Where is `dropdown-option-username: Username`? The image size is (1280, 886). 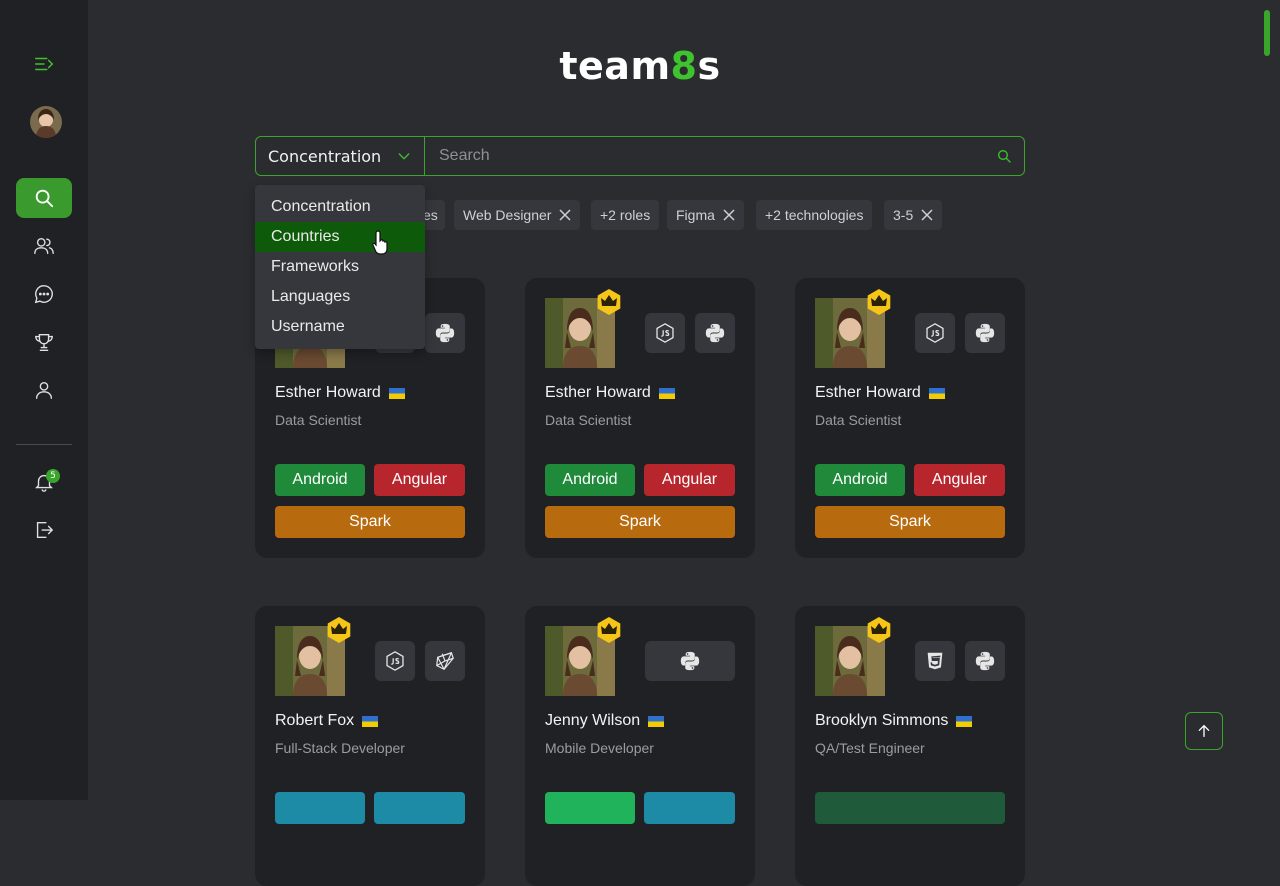
dropdown-option-username: Username is located at coordinates (340, 327).